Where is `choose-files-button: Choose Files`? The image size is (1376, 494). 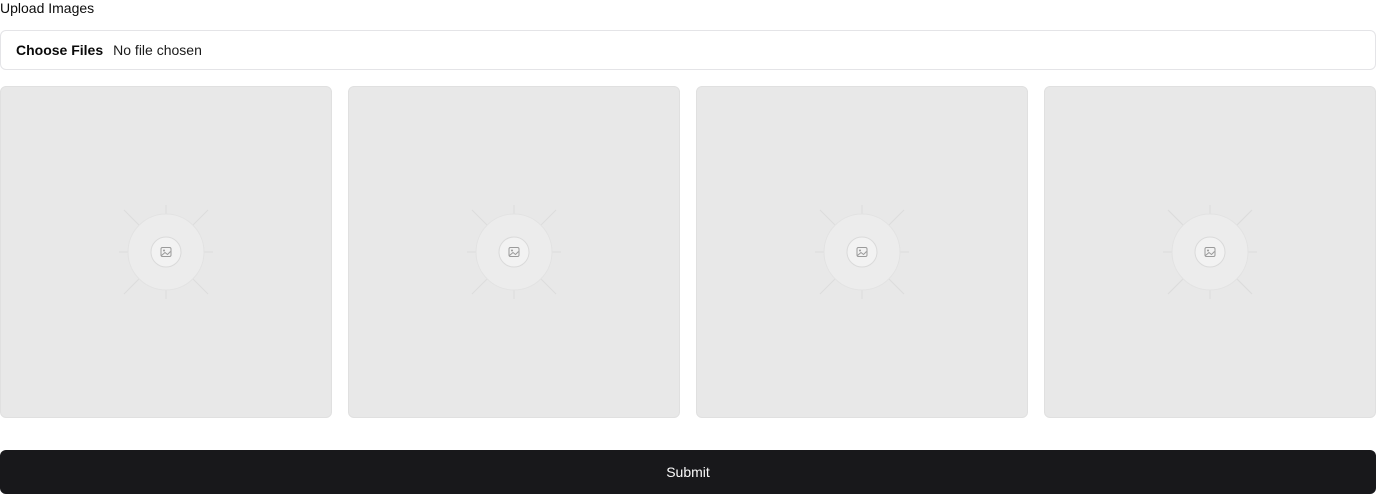 choose-files-button: Choose Files is located at coordinates (59, 50).